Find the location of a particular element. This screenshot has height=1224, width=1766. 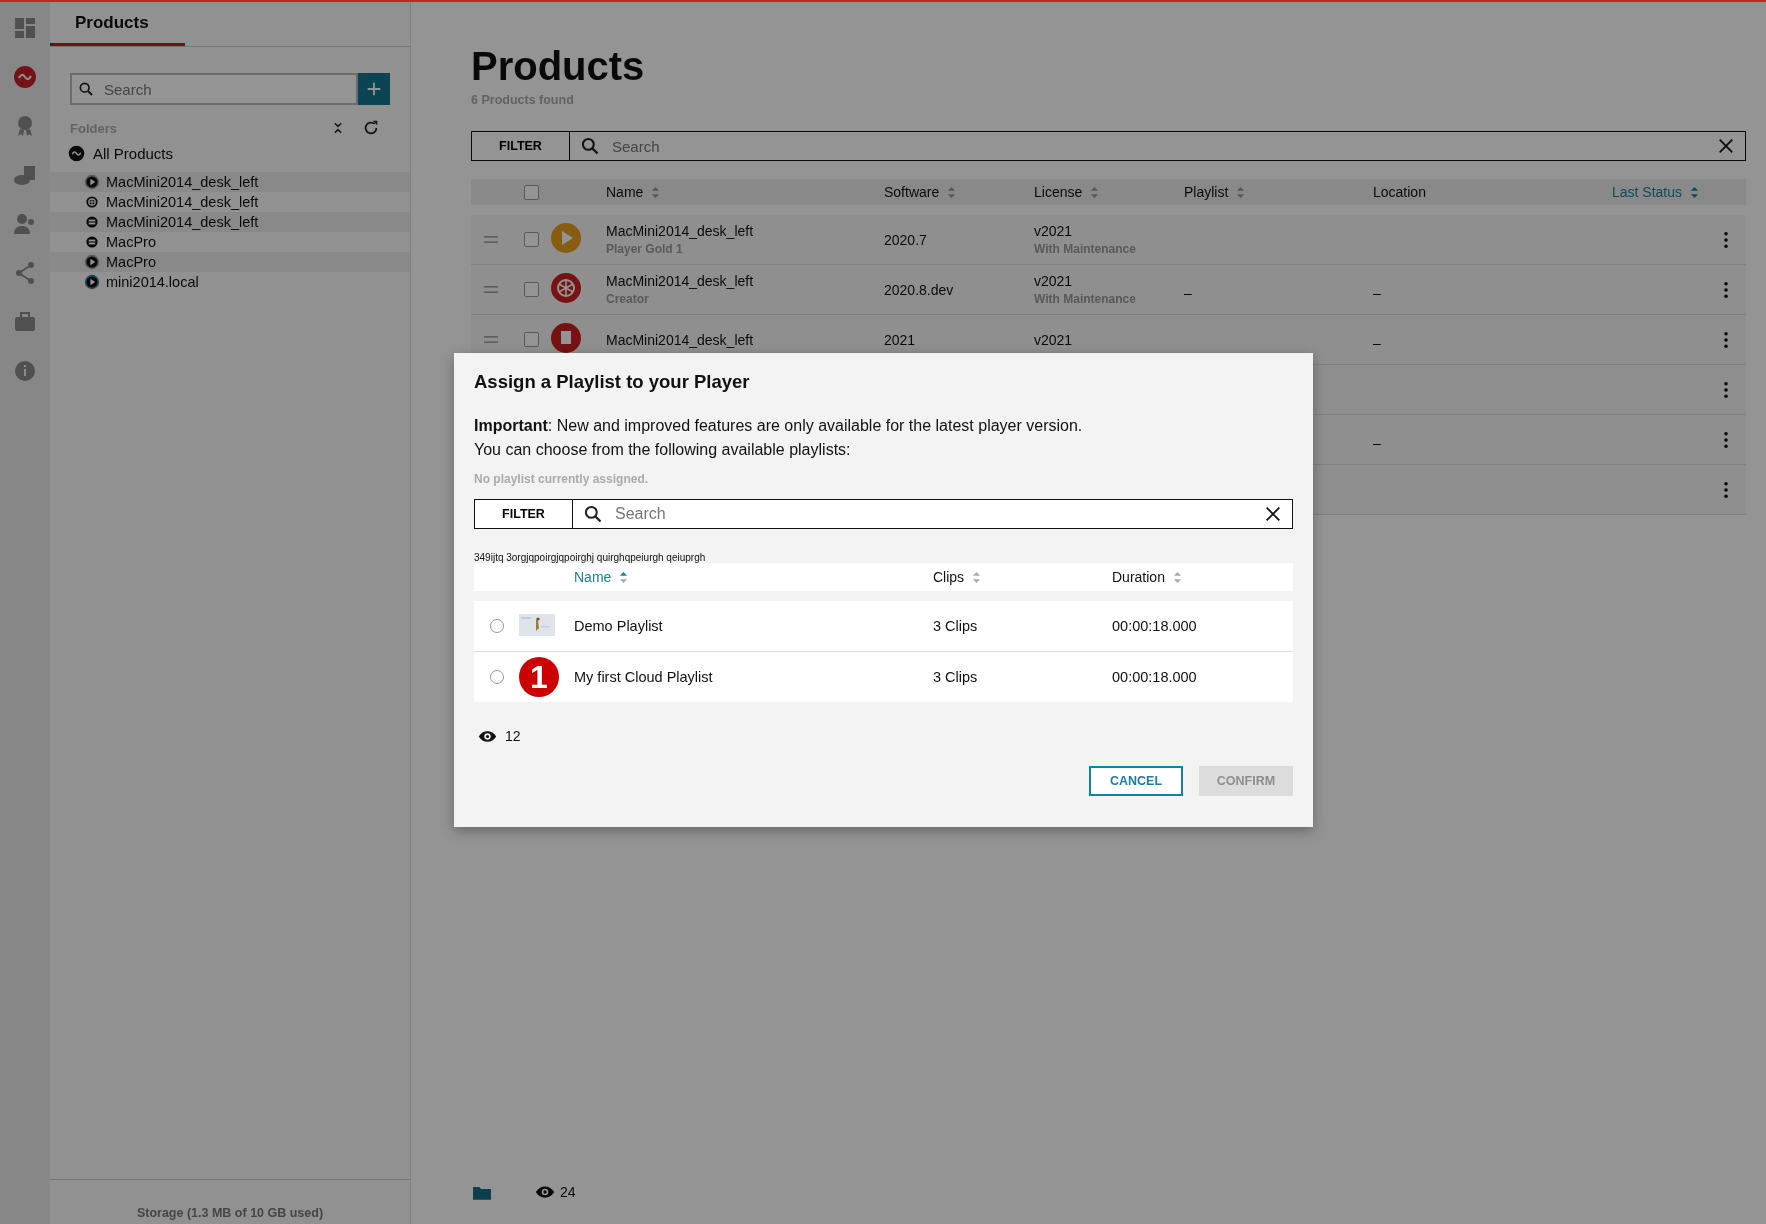

tree-item: All Products is located at coordinates (230, 153).